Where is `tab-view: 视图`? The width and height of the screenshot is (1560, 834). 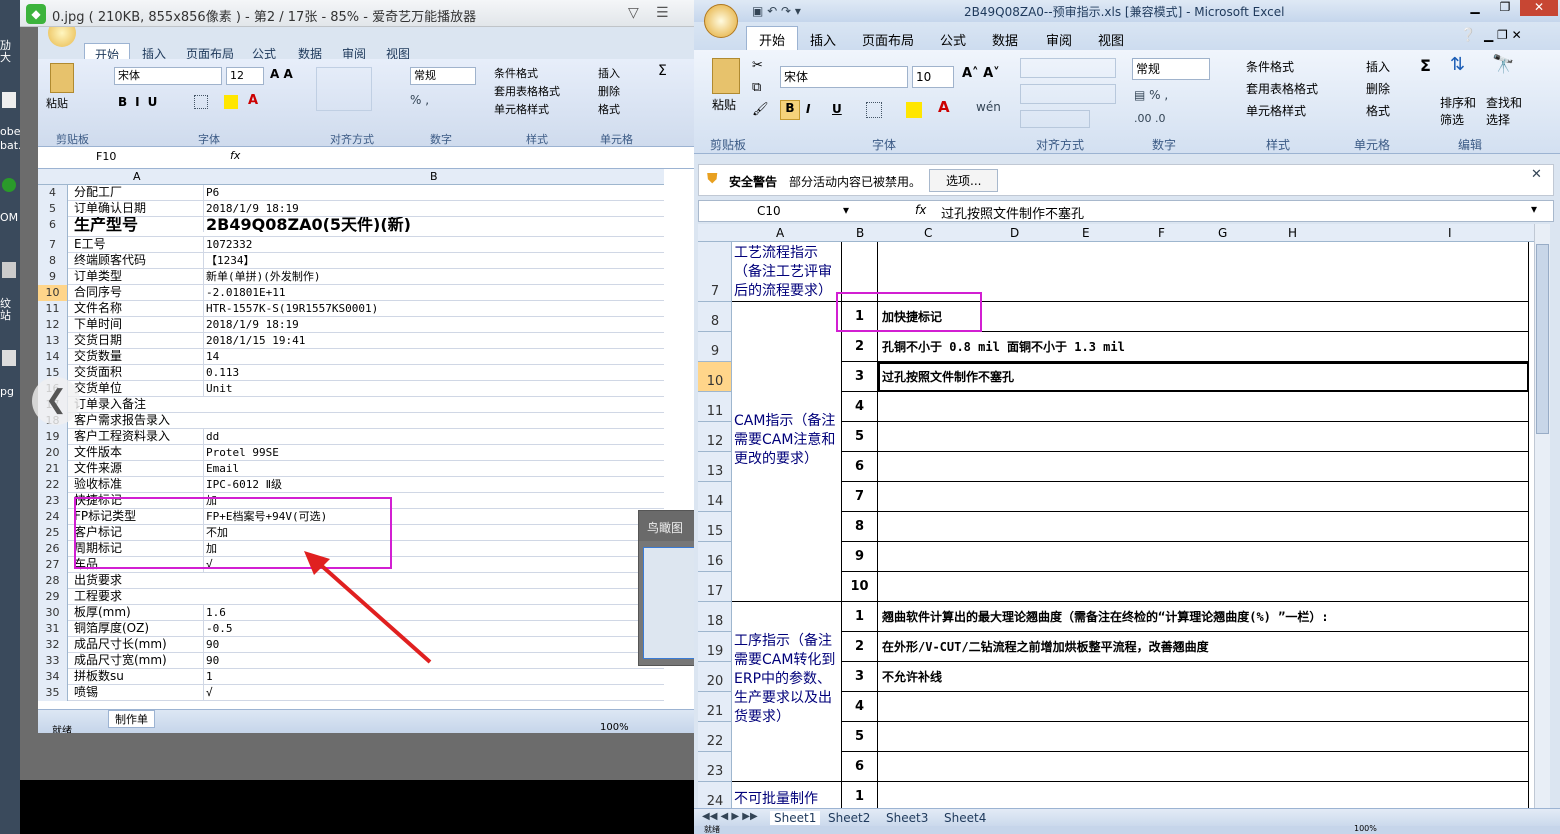
tab-view: 视图 is located at coordinates (1111, 39).